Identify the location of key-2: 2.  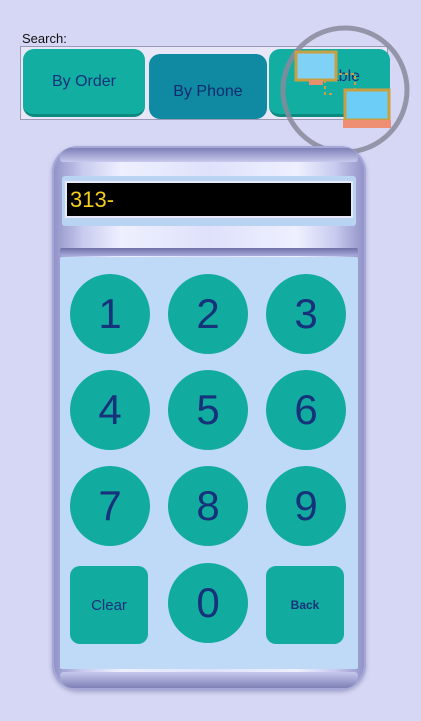
(208, 314).